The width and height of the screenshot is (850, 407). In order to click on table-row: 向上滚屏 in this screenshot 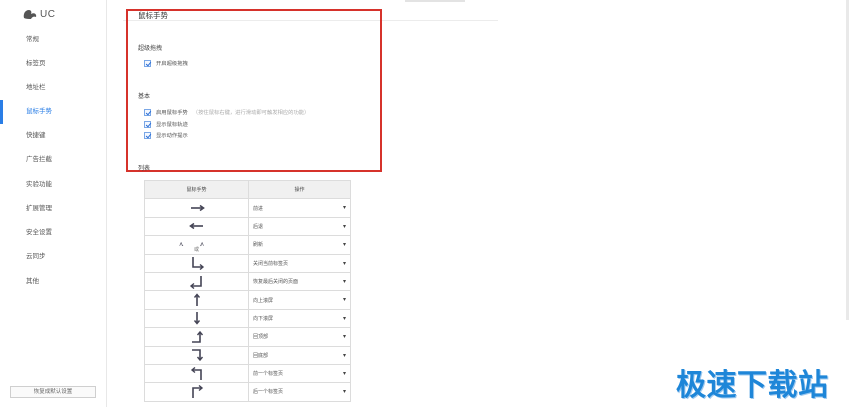, I will do `click(247, 300)`.